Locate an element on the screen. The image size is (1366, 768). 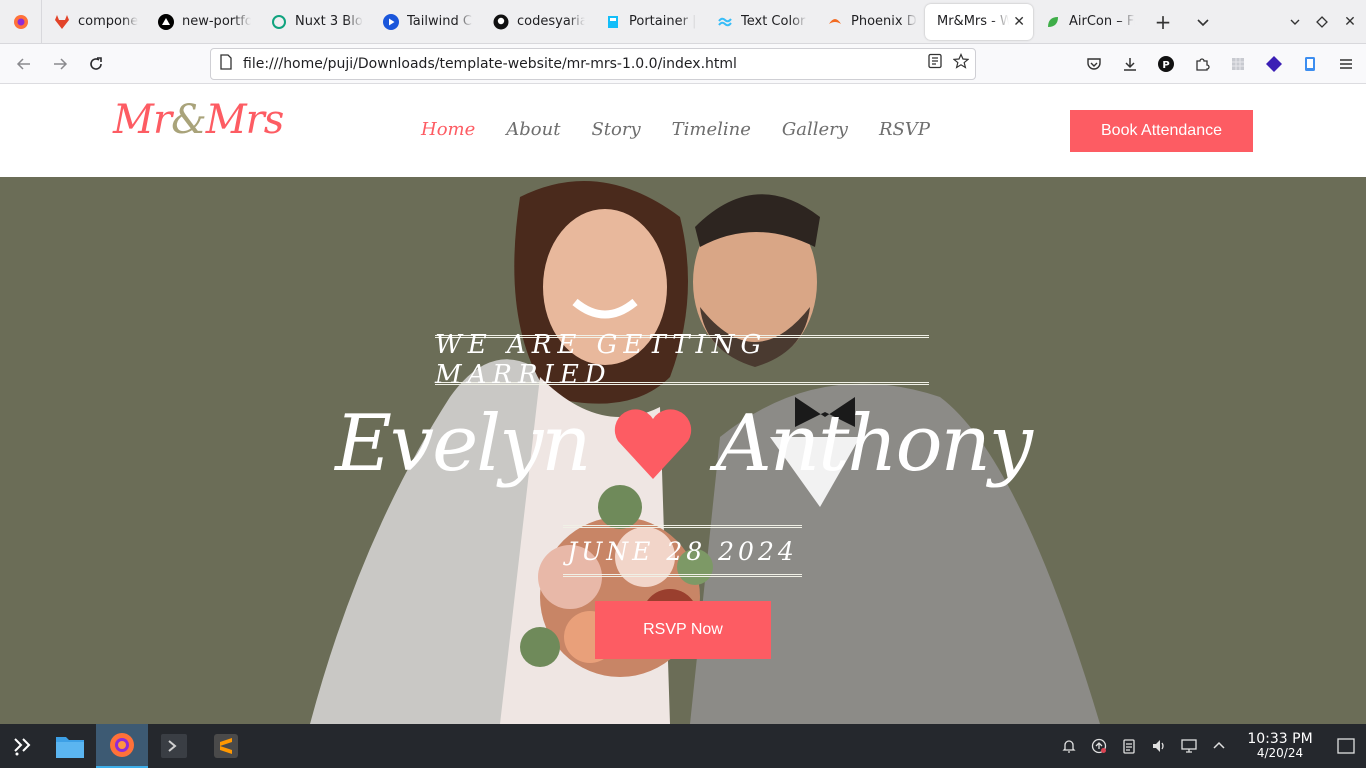
tab-label: codesyaria is located at coordinates (551, 21).